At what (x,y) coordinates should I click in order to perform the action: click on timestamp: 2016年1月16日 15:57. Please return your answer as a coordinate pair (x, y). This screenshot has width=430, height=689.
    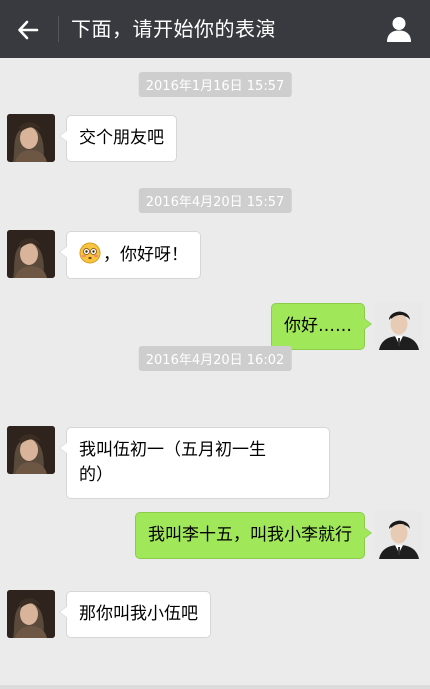
    Looking at the image, I should click on (215, 84).